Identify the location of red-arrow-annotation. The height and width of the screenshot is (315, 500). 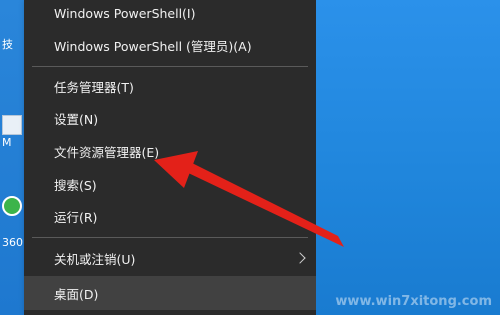
(249, 199).